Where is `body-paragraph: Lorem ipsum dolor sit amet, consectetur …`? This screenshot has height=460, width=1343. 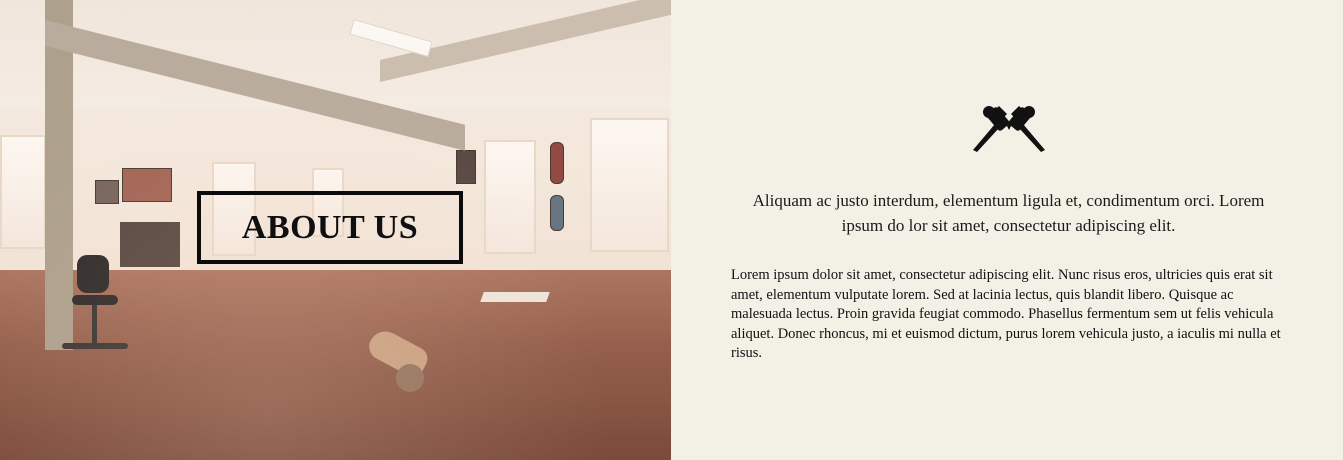 body-paragraph: Lorem ipsum dolor sit amet, consectetur … is located at coordinates (1006, 314).